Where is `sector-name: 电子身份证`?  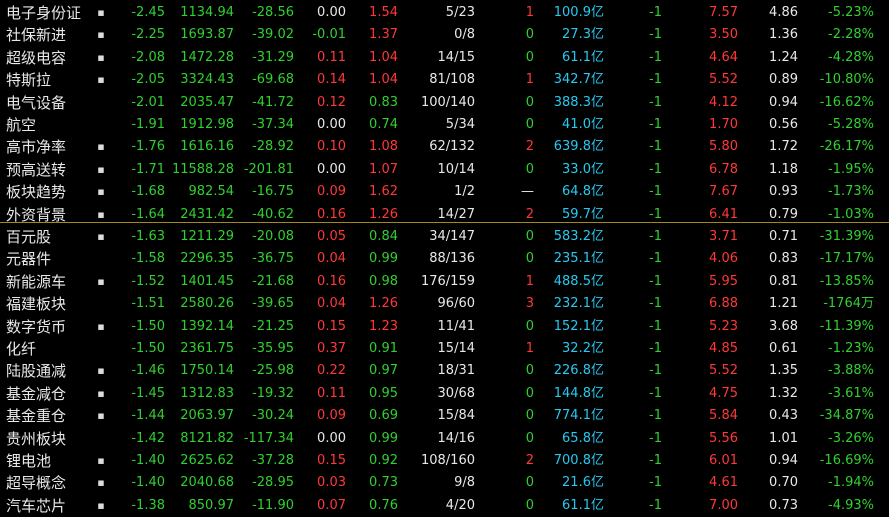 sector-name: 电子身份证 is located at coordinates (44, 13).